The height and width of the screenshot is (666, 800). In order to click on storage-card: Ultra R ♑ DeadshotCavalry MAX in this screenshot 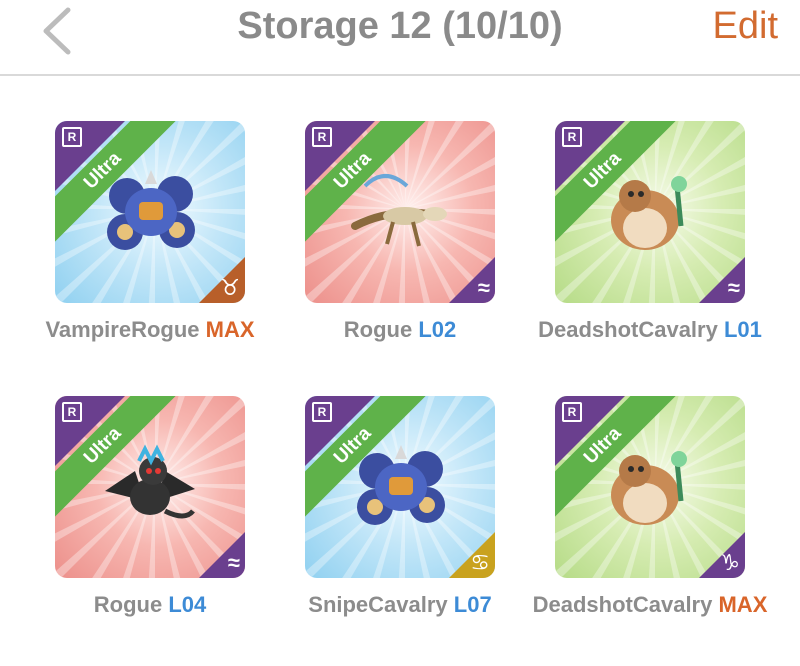, I will do `click(666, 531)`.